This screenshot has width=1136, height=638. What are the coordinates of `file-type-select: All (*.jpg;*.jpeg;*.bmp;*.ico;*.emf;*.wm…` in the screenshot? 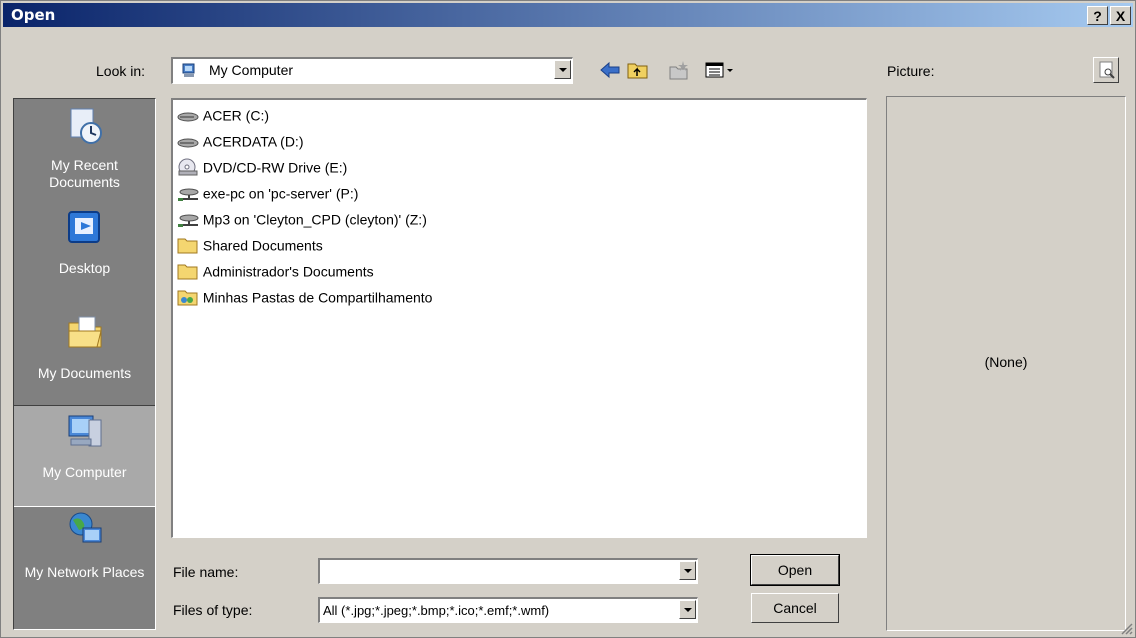 It's located at (508, 610).